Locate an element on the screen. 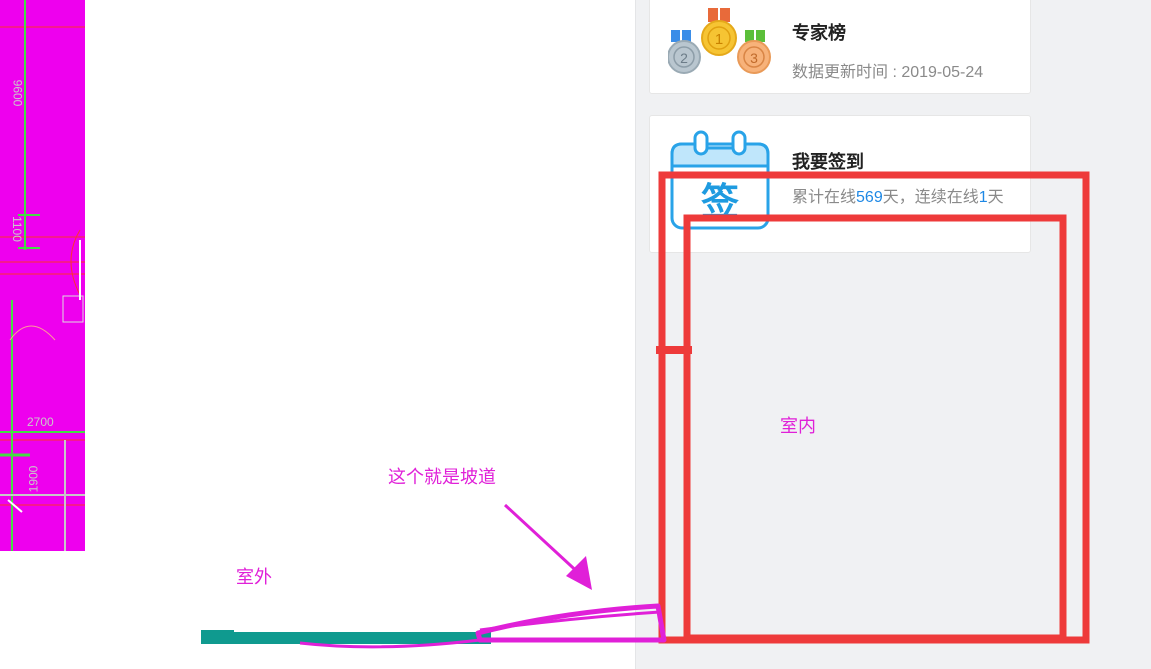  ramp-pointer-arrow is located at coordinates (544, 541).